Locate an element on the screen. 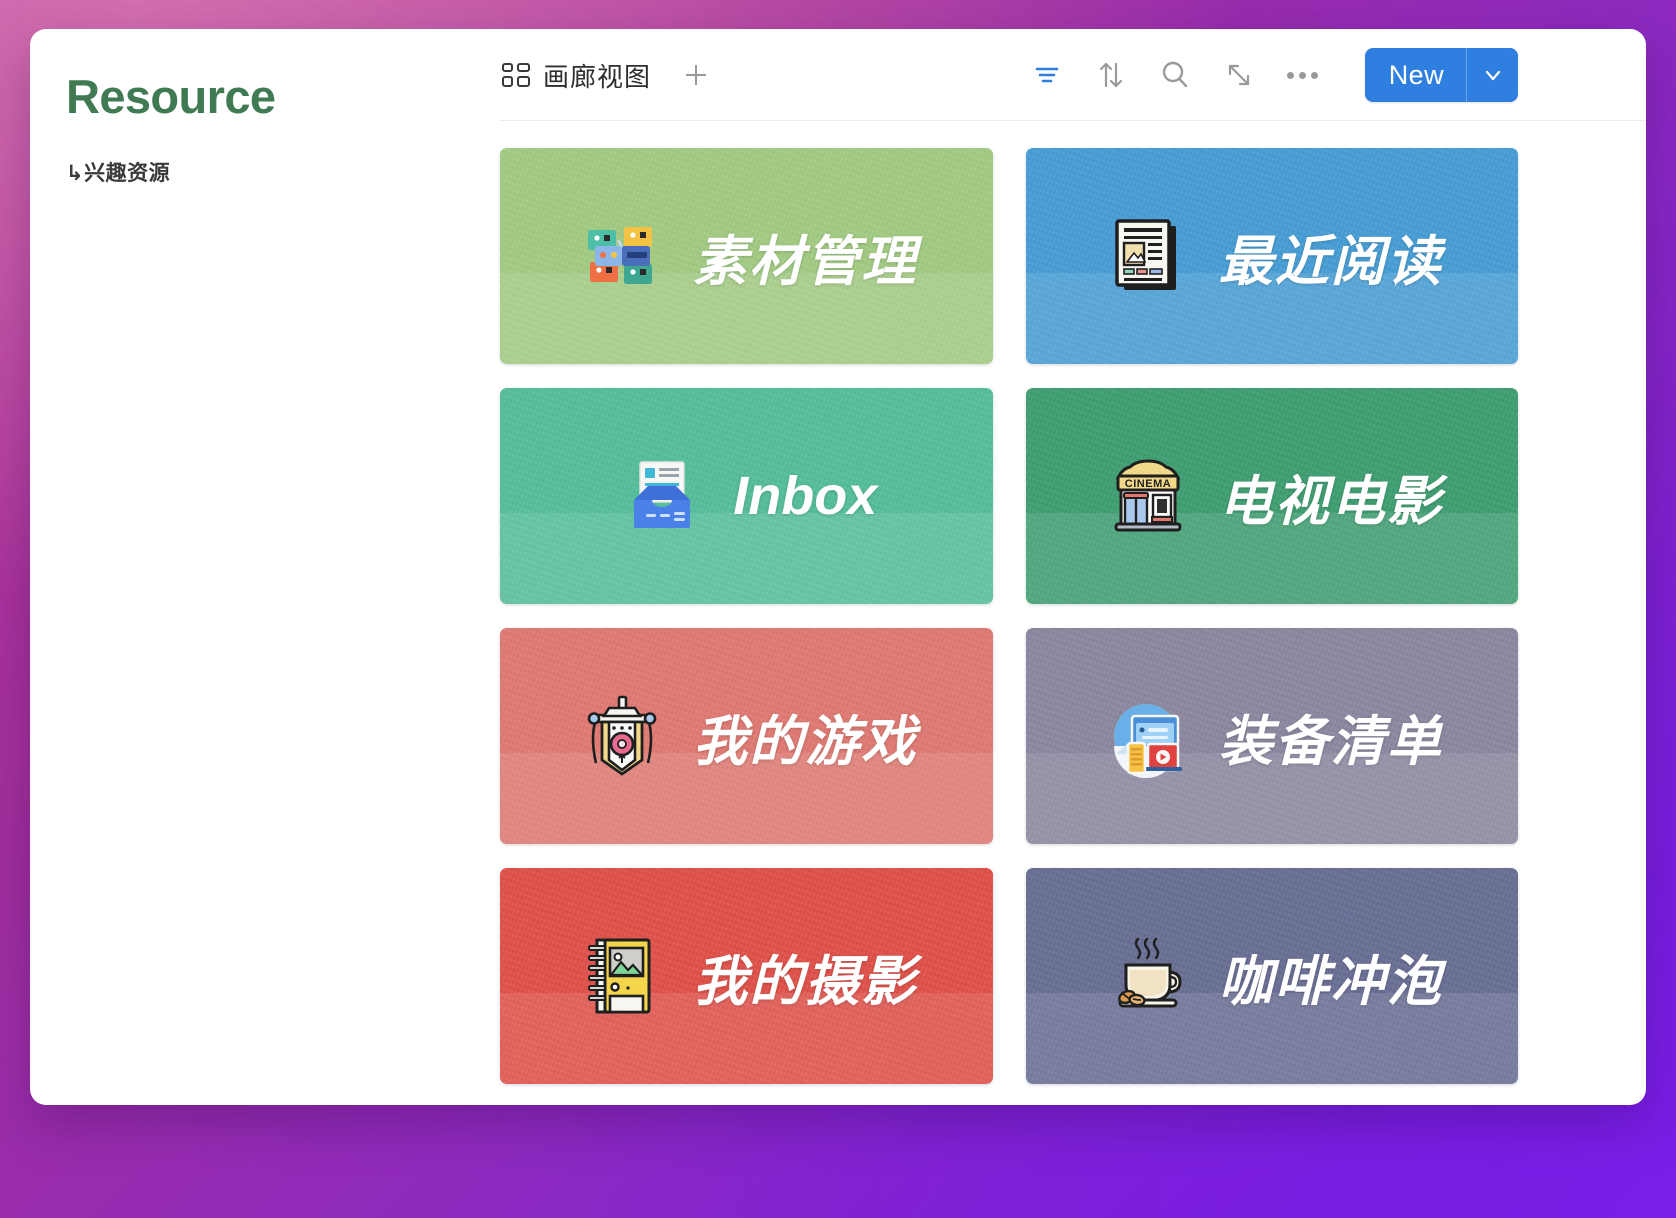 The image size is (1676, 1218). plus-icon is located at coordinates (696, 75).